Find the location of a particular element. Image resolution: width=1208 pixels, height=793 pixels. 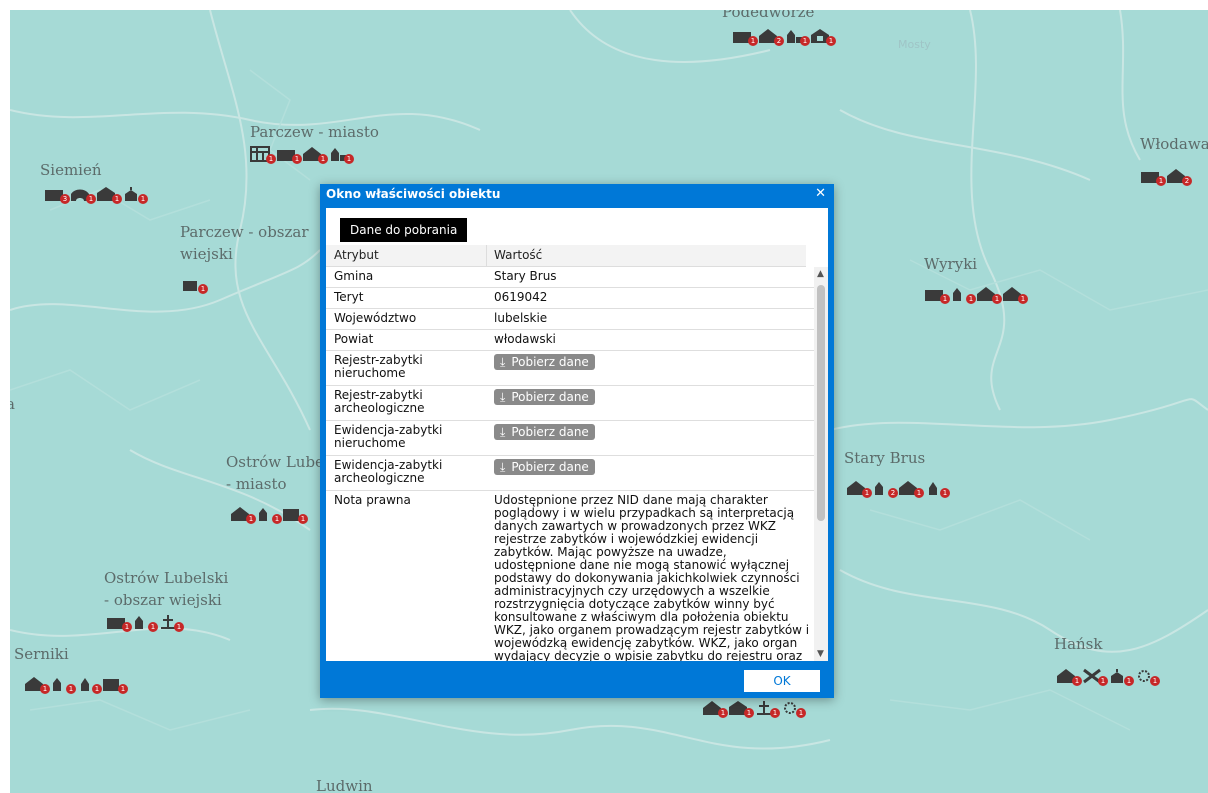

column-header-attribute: Atrybut is located at coordinates (356, 255).